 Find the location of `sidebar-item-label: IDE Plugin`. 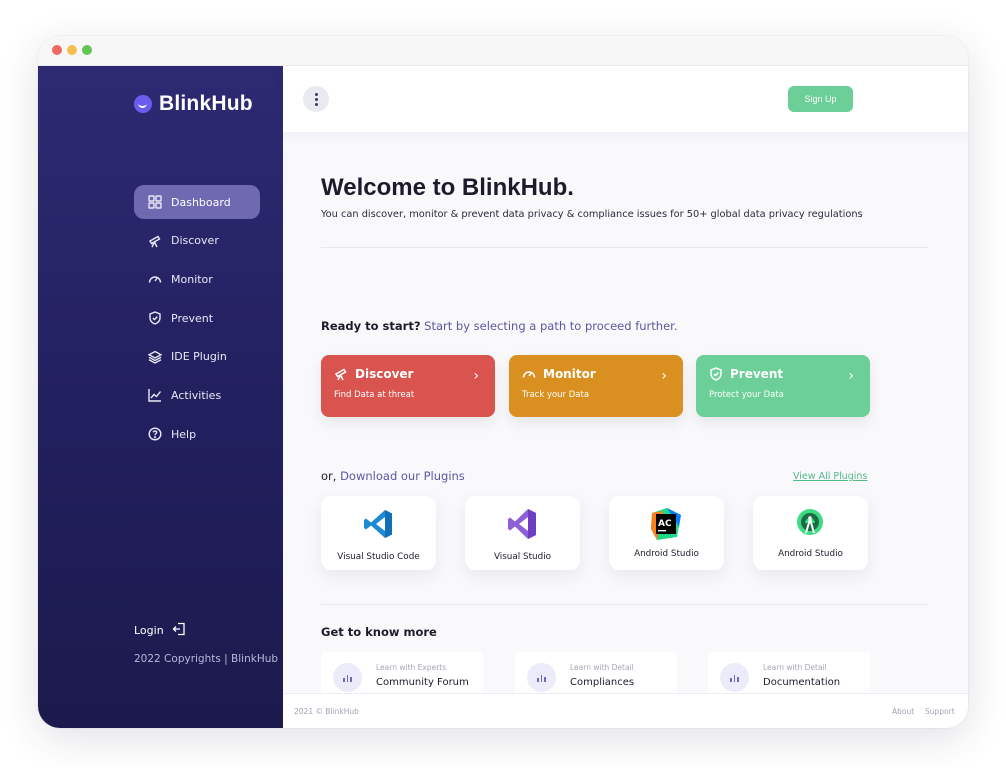

sidebar-item-label: IDE Plugin is located at coordinates (199, 357).